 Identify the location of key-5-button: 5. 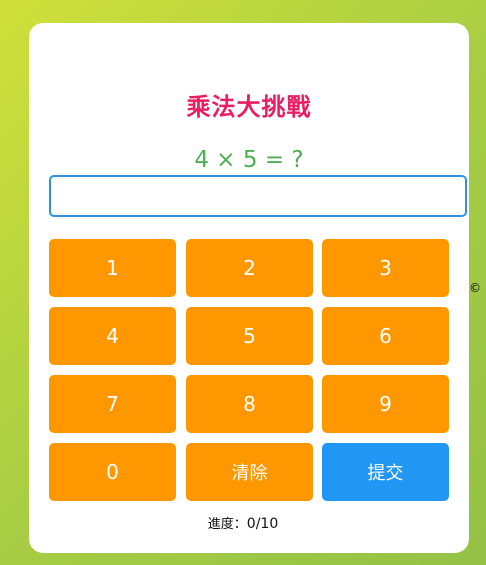
(249, 336).